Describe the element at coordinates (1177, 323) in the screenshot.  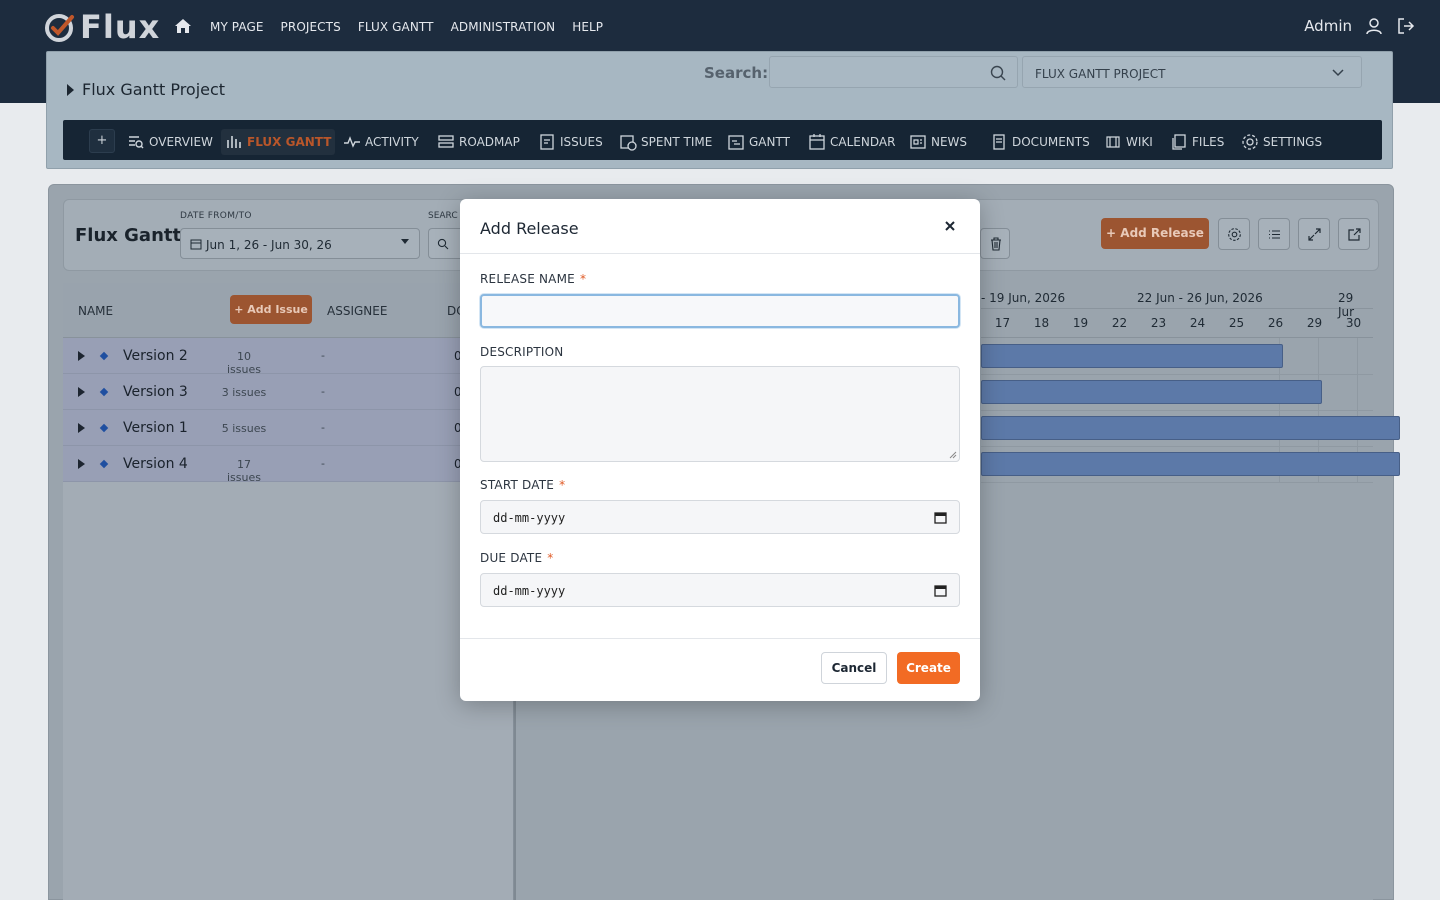
I see `timeline-day-header: 17 18 19 22 23 24 25 26 29 30` at that location.